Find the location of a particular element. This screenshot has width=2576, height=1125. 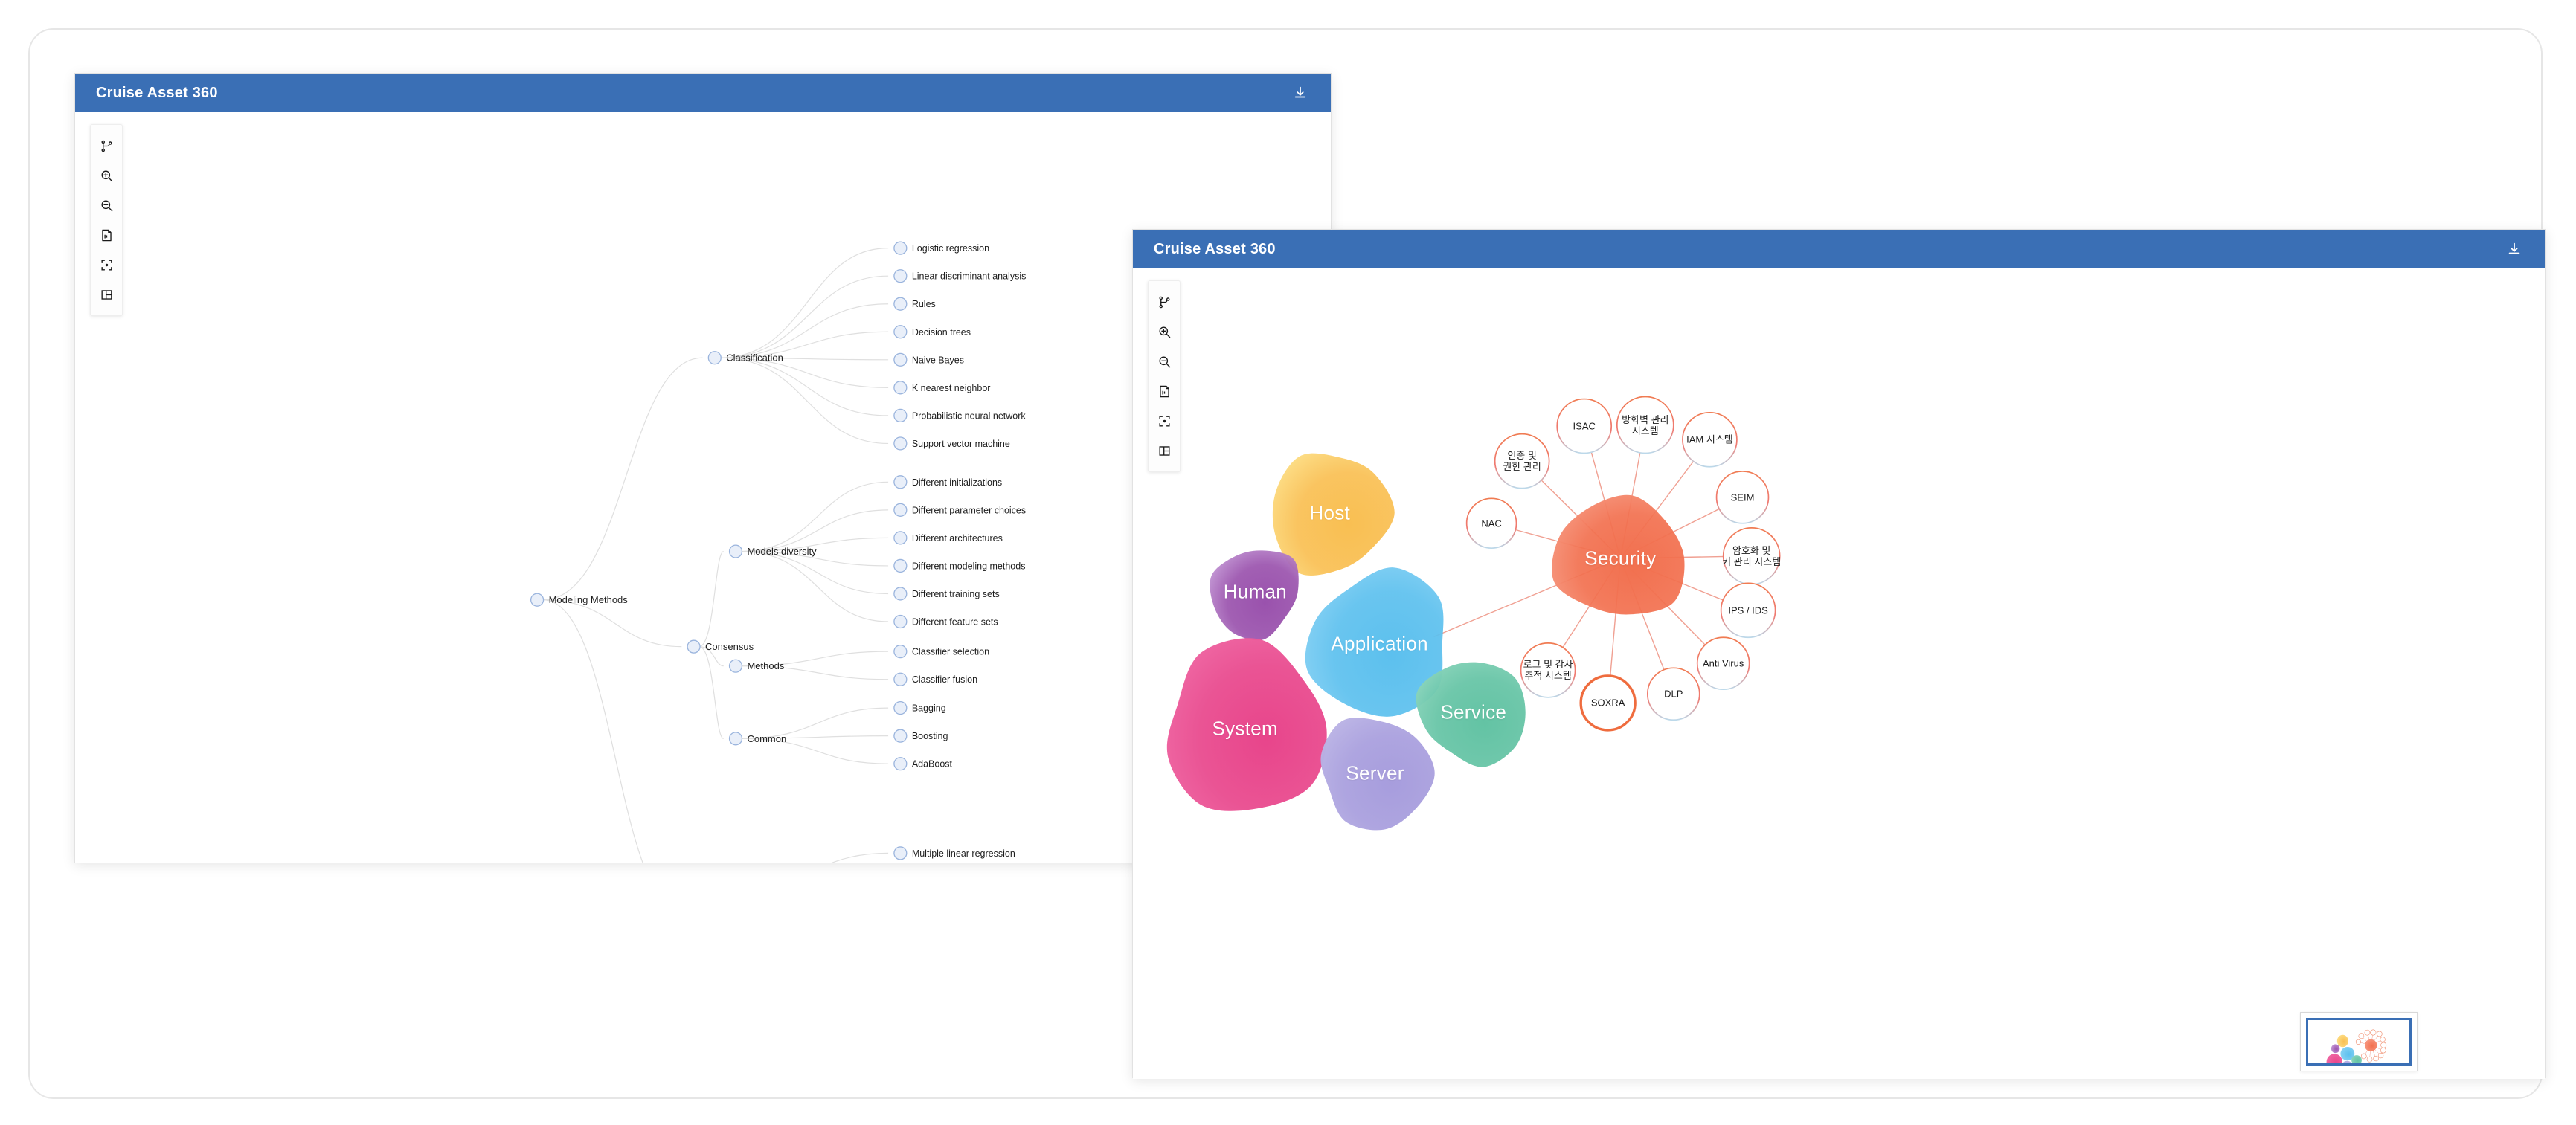

mindmap-node-label: Boosting is located at coordinates (930, 736).